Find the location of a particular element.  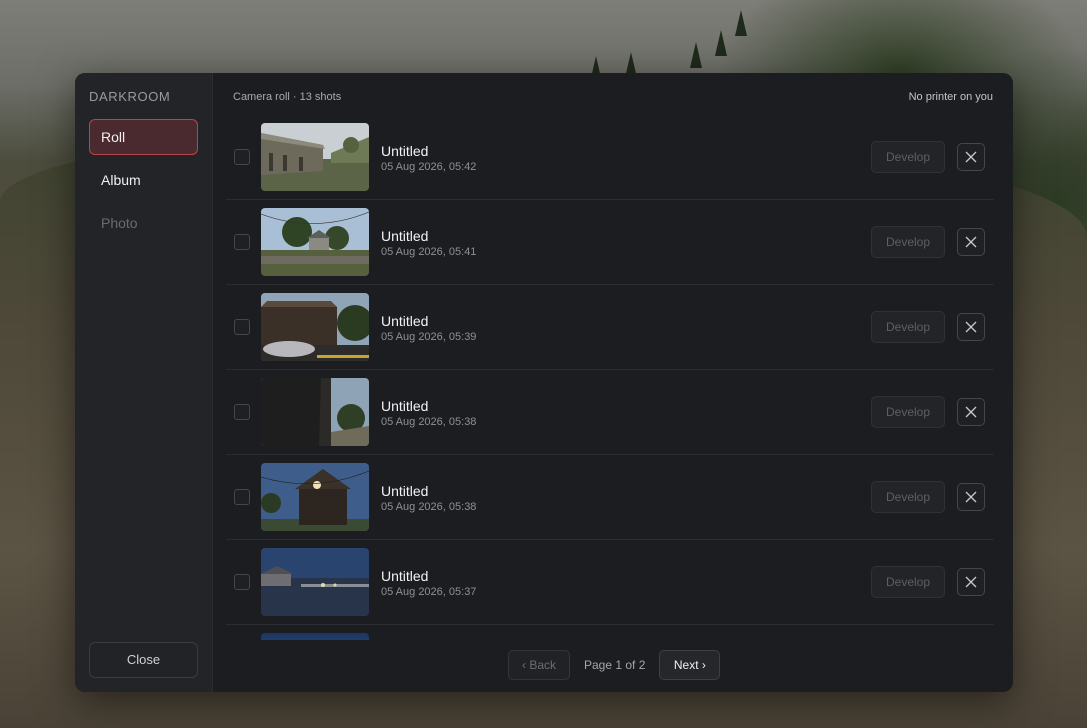

photo-date: 05 Aug 2026, 05:41 is located at coordinates (429, 252).